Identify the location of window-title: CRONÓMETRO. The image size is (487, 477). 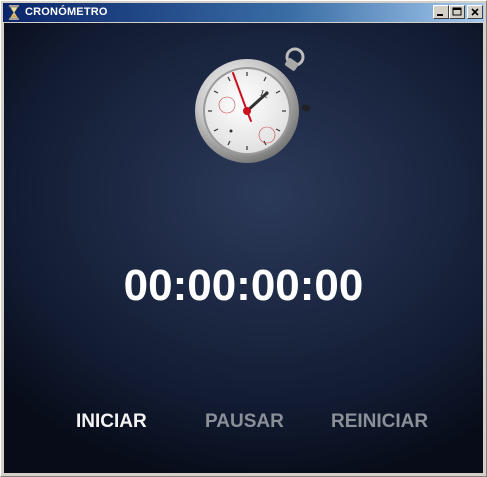
(66, 12).